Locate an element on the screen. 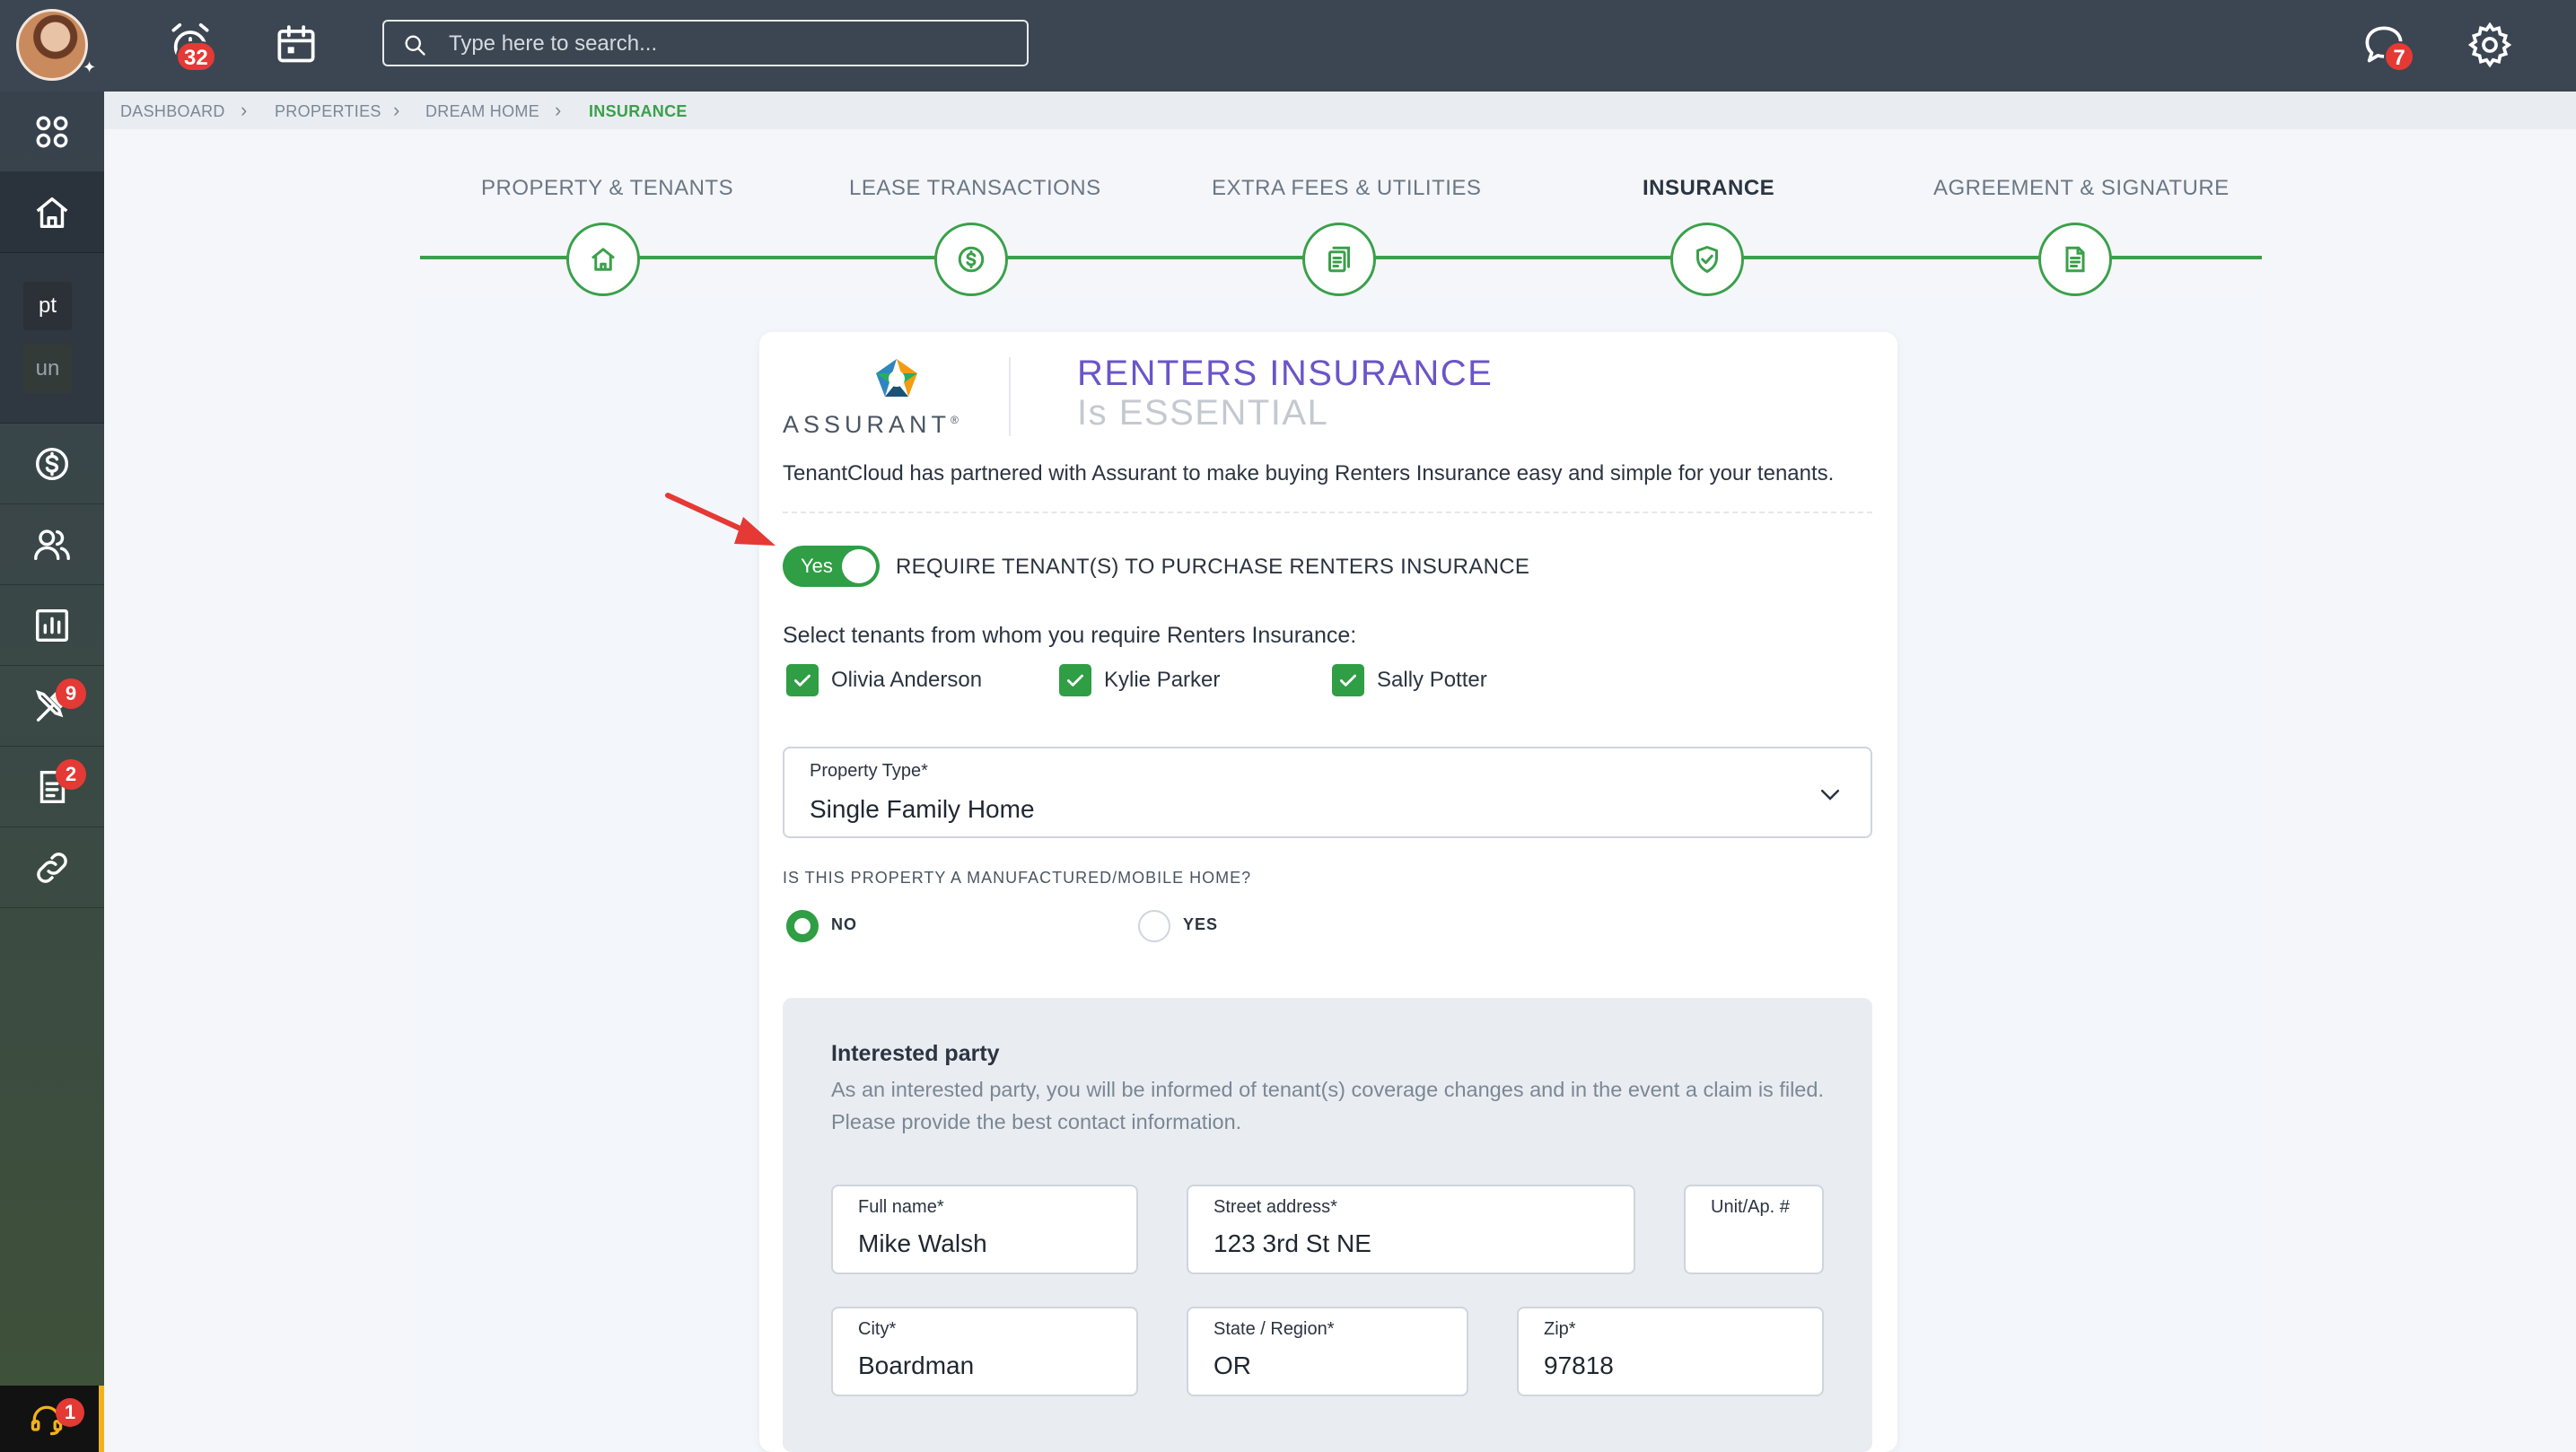  property-type-label: Property Type* is located at coordinates (869, 771).